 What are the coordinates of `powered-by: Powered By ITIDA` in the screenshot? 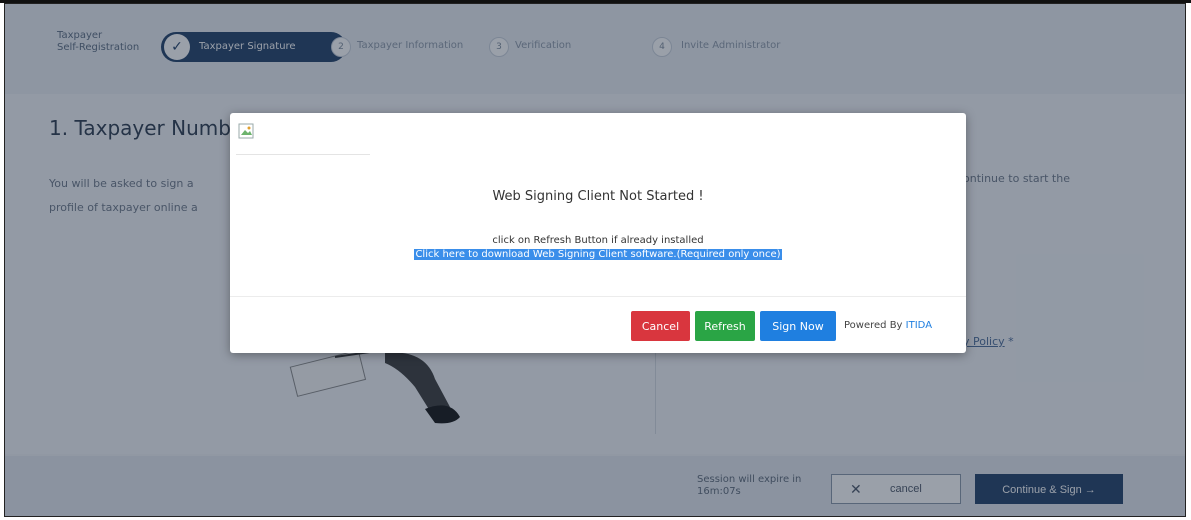 It's located at (888, 325).